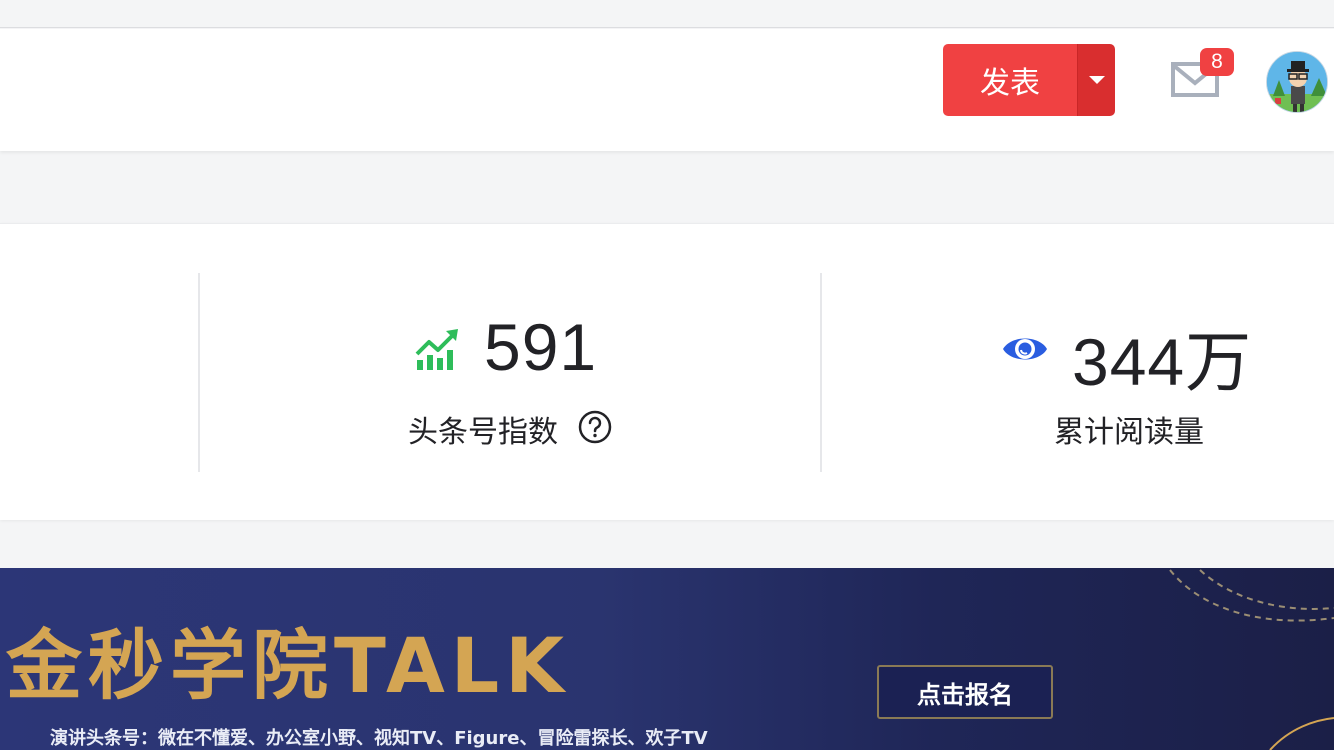  What do you see at coordinates (667, 14) in the screenshot?
I see `top-strip` at bounding box center [667, 14].